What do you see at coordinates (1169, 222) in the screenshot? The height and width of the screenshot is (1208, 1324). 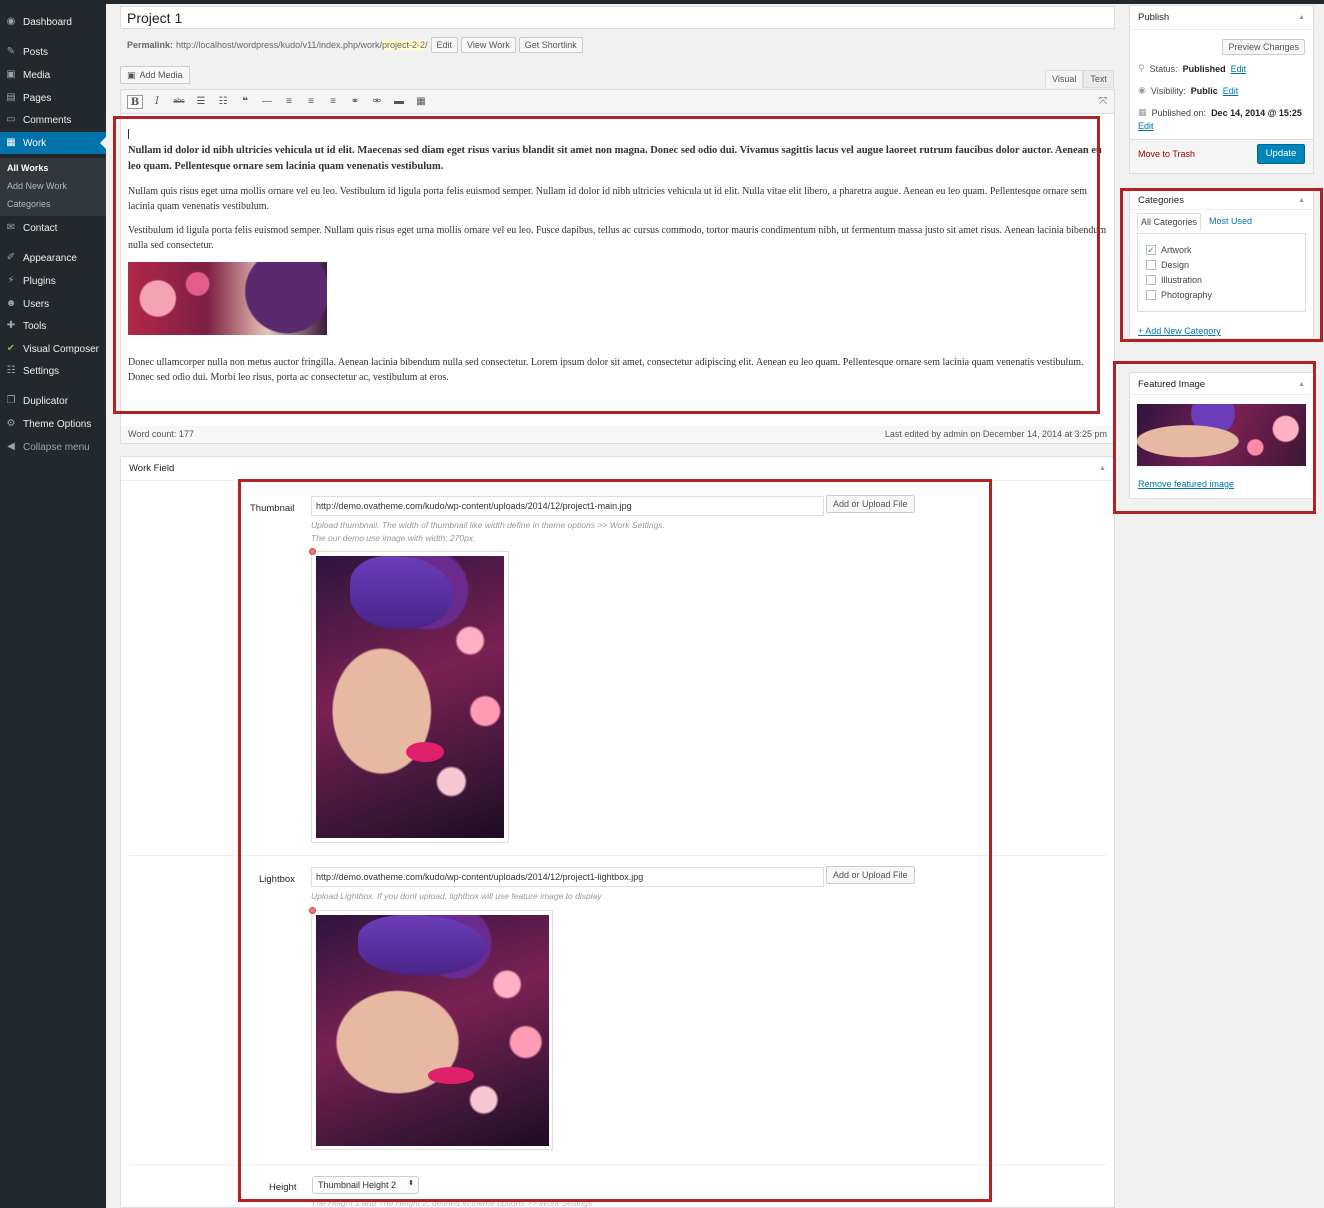 I see `tab-all-categories: All Categories` at bounding box center [1169, 222].